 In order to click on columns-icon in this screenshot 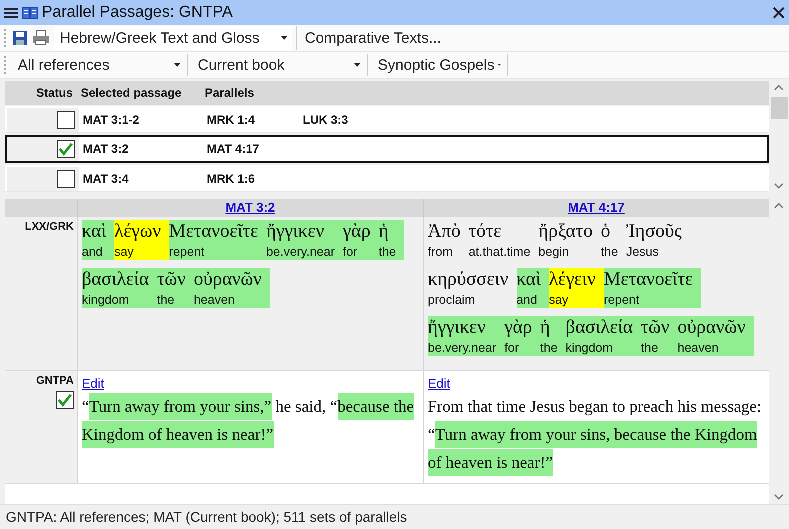, I will do `click(30, 12)`.